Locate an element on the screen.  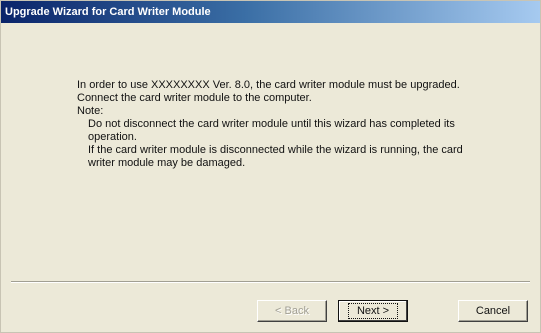
back-button: < Back is located at coordinates (292, 311).